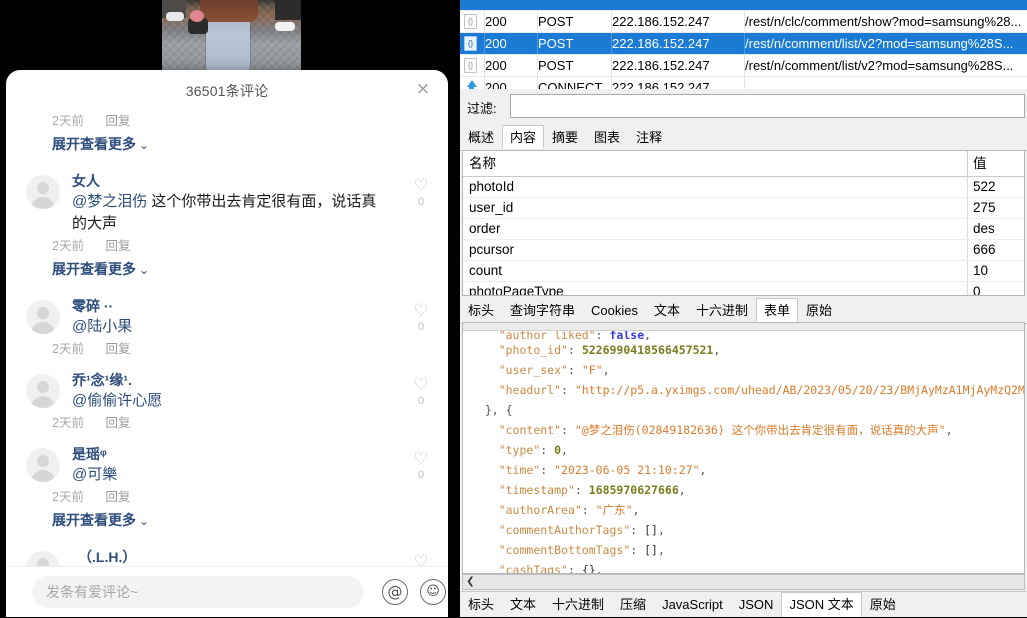  Describe the element at coordinates (649, 137) in the screenshot. I see `tab-notes: 注释` at that location.